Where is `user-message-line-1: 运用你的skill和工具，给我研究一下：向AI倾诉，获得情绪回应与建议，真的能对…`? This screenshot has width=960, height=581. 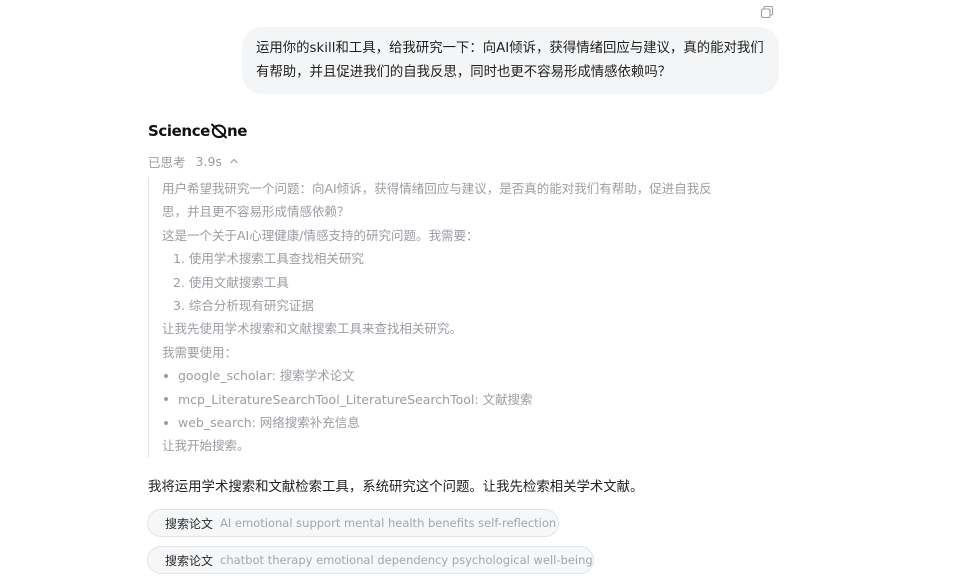
user-message-line-1: 运用你的skill和工具，给我研究一下：向AI倾诉，获得情绪回应与建议，真的能对… is located at coordinates (510, 48).